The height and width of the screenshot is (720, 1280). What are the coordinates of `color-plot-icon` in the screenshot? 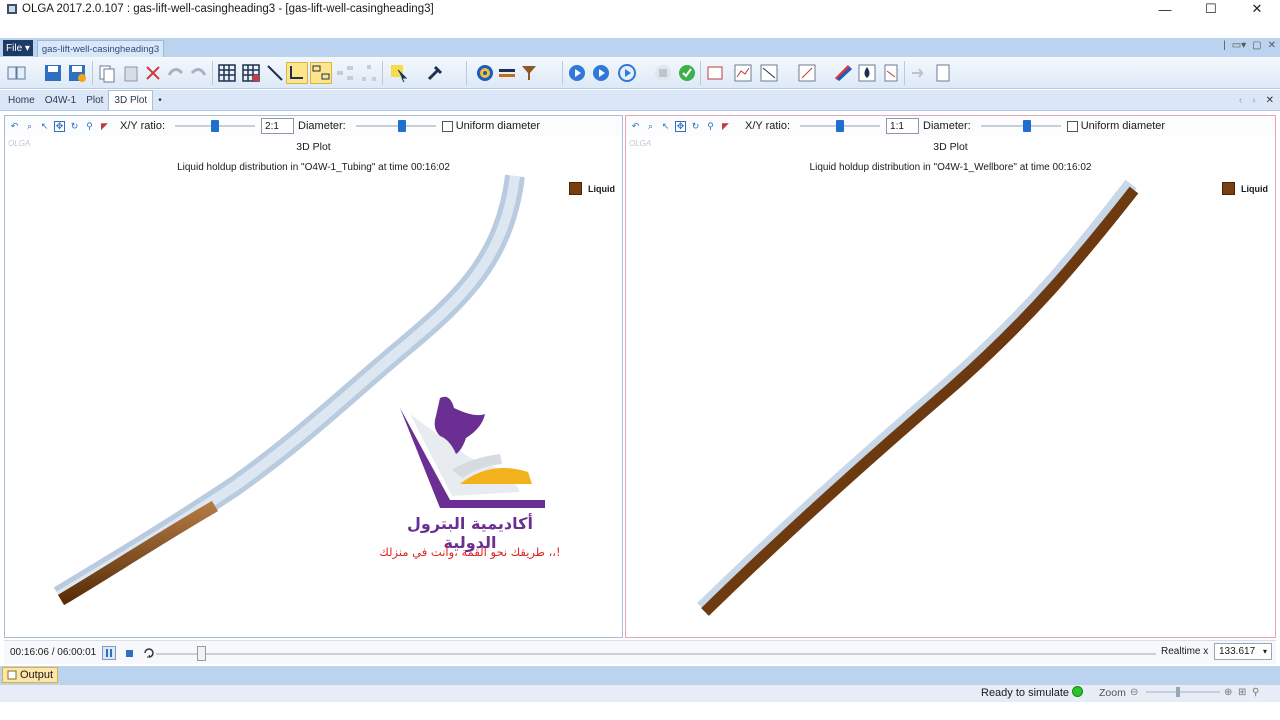 It's located at (843, 73).